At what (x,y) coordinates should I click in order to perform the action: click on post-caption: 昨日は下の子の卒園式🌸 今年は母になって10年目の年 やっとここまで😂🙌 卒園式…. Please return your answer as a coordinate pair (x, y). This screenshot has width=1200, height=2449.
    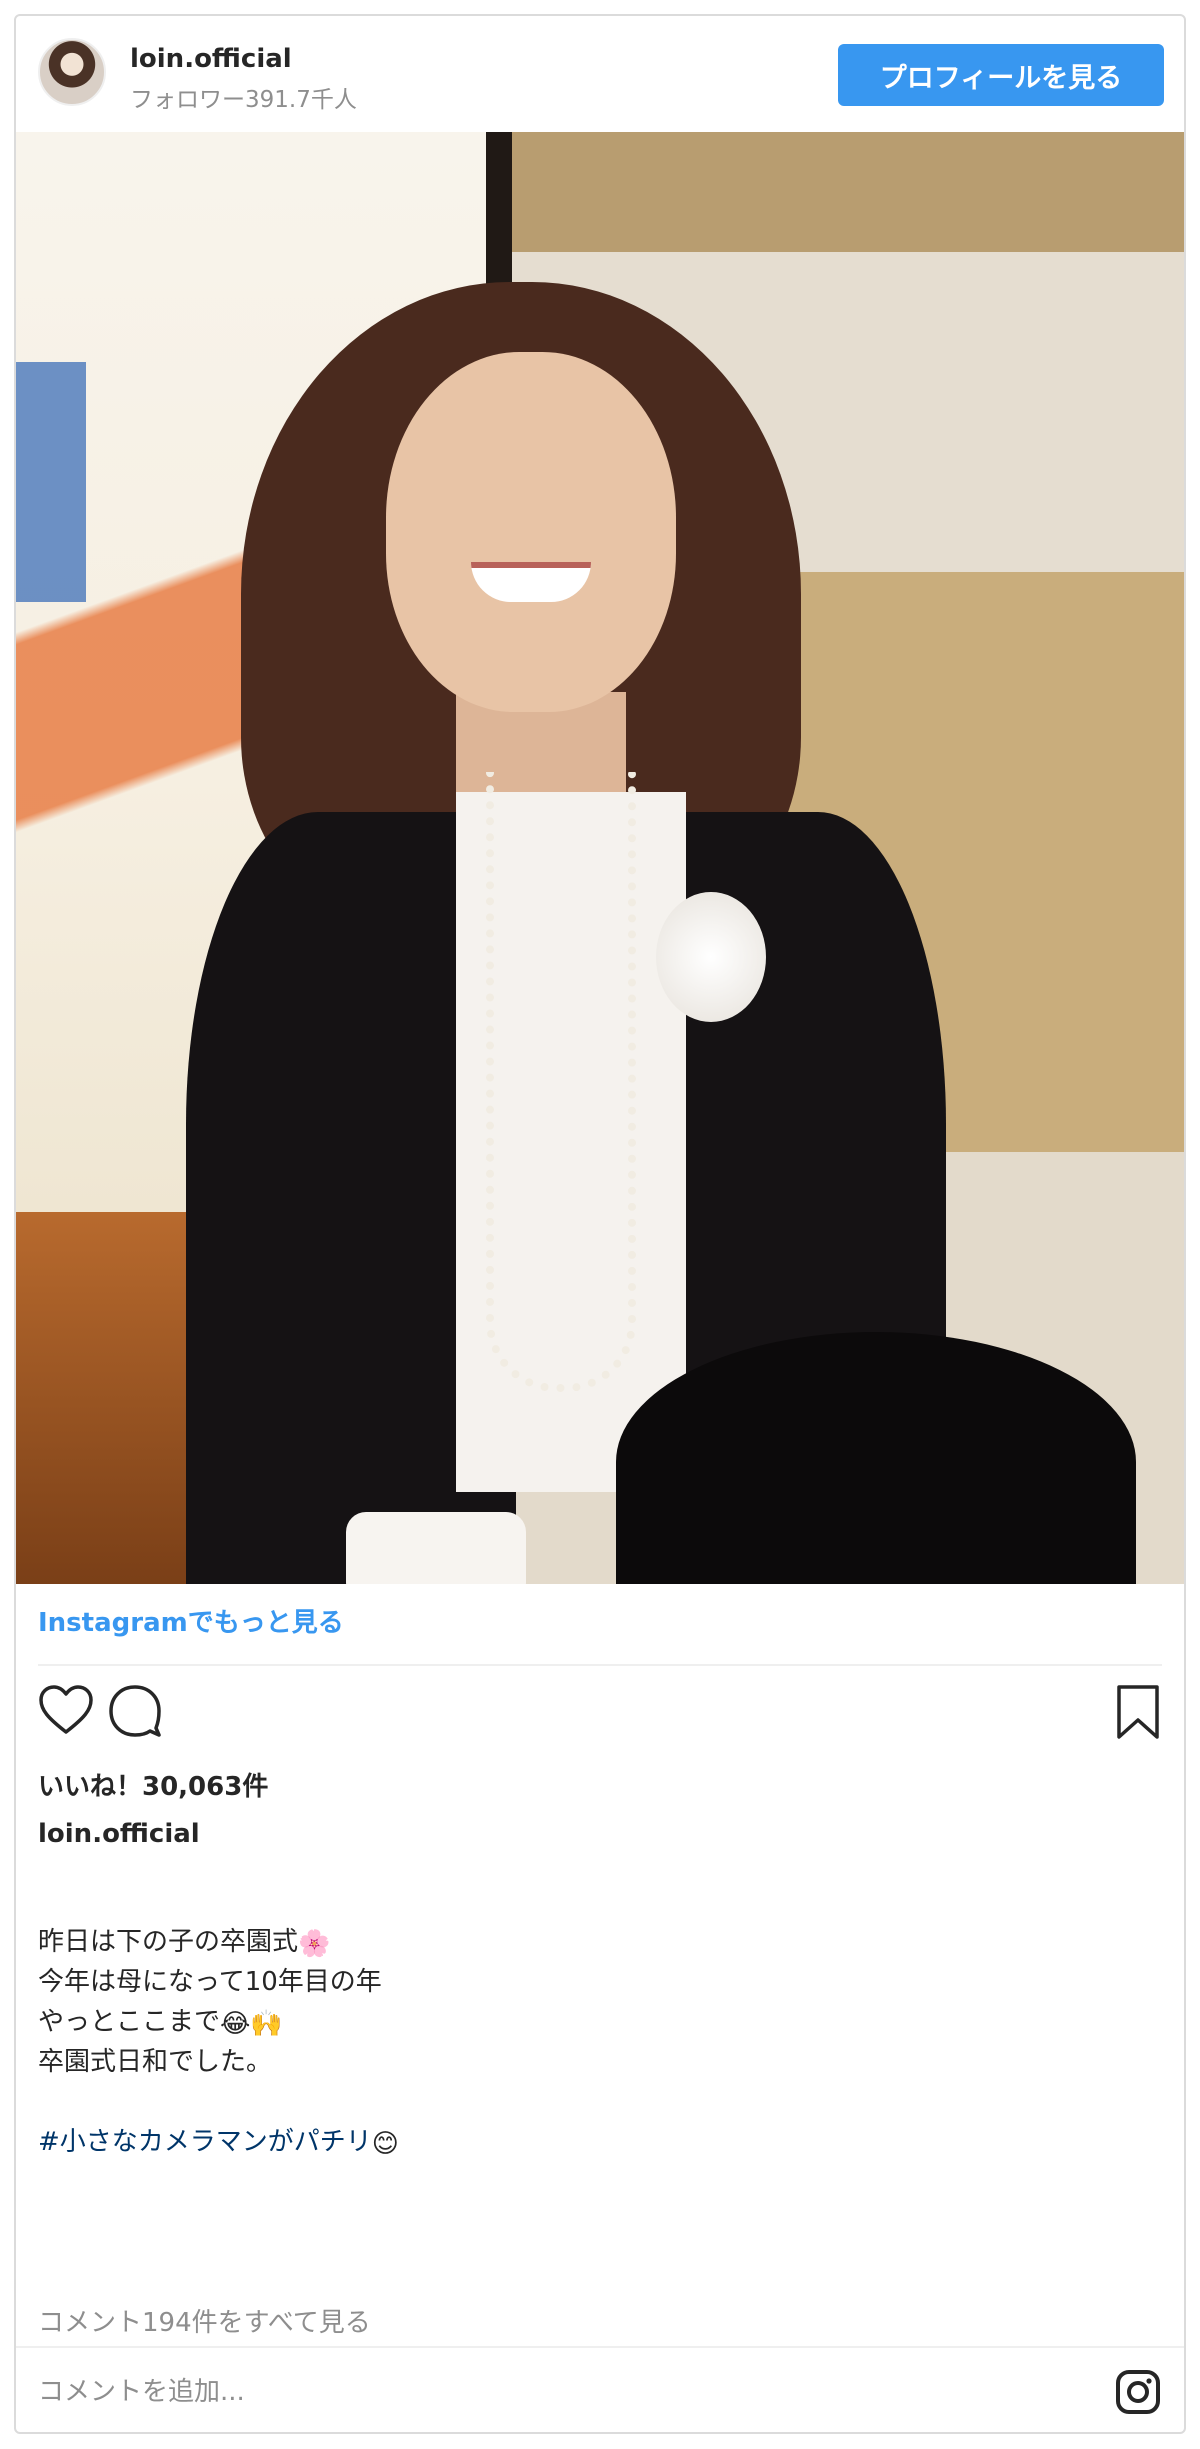
    Looking at the image, I should click on (218, 2042).